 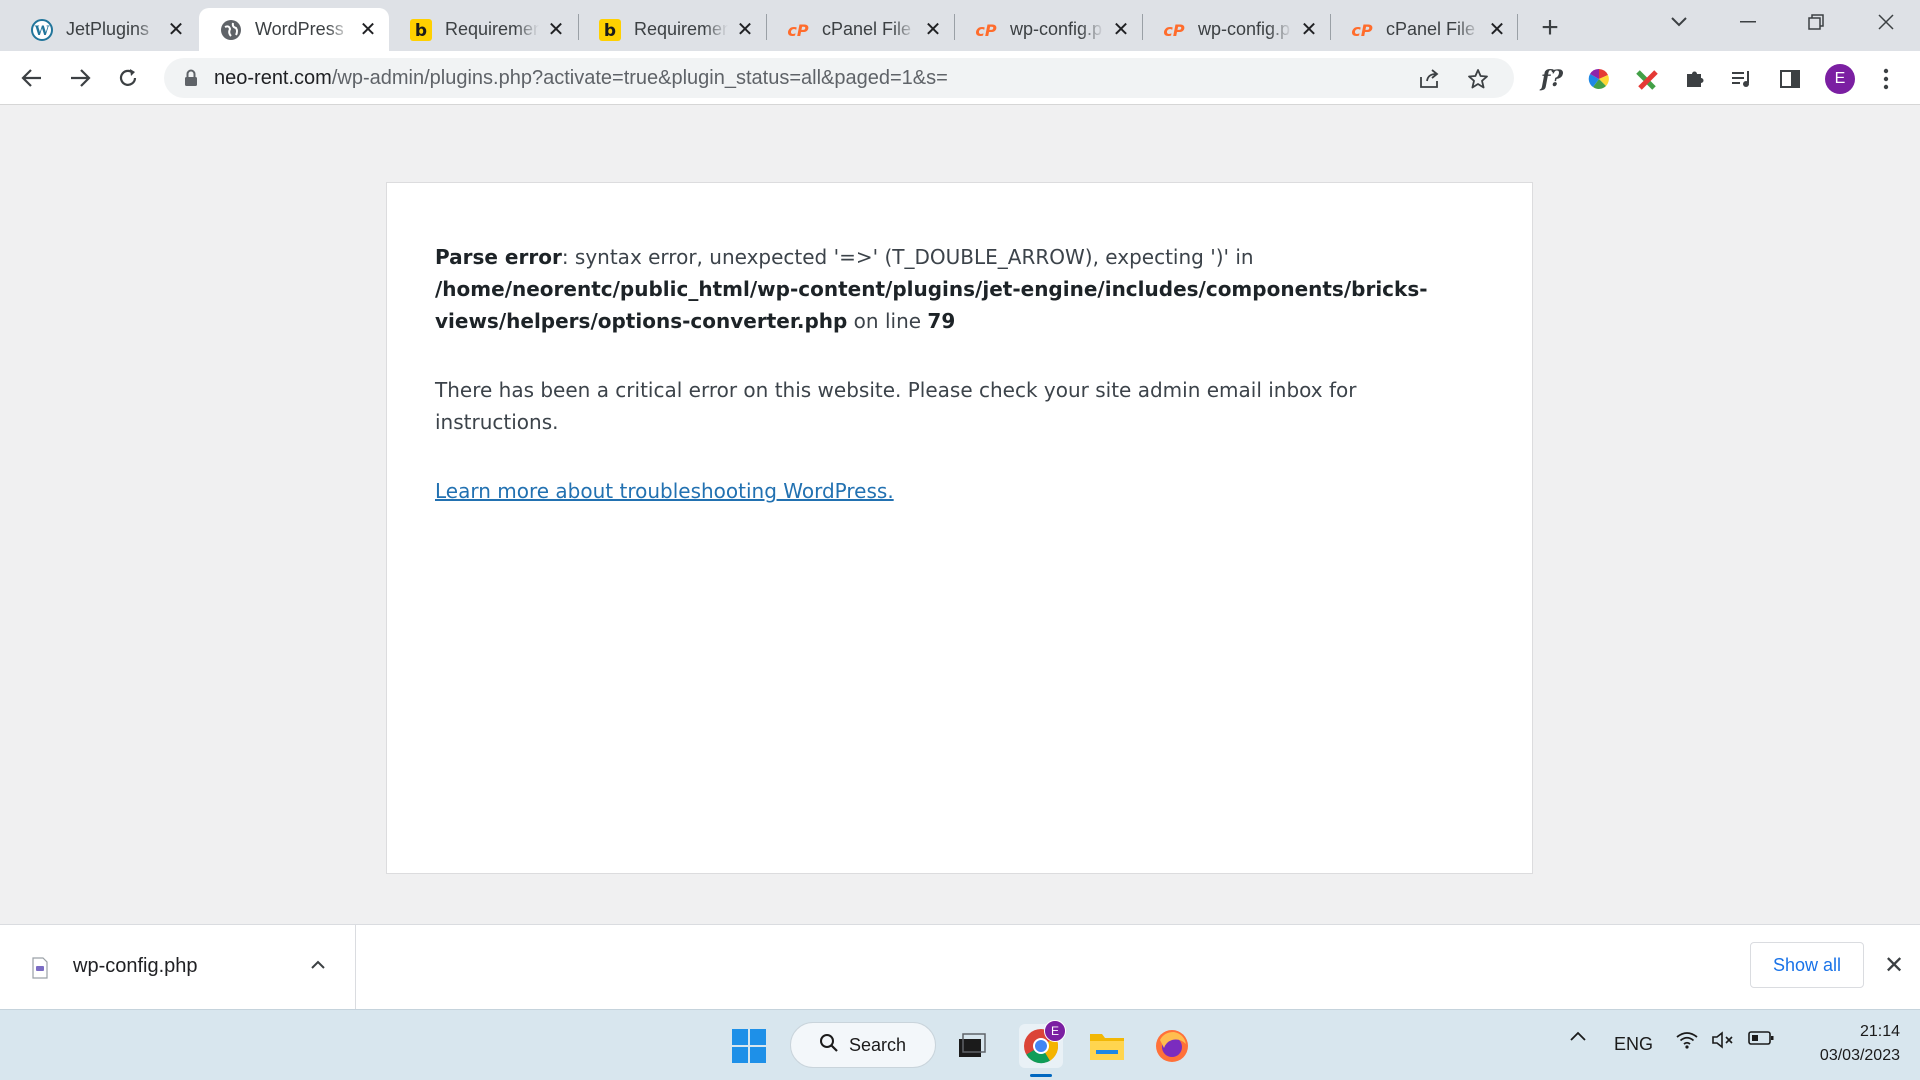 I want to click on wifi-icon, so click(x=1687, y=1040).